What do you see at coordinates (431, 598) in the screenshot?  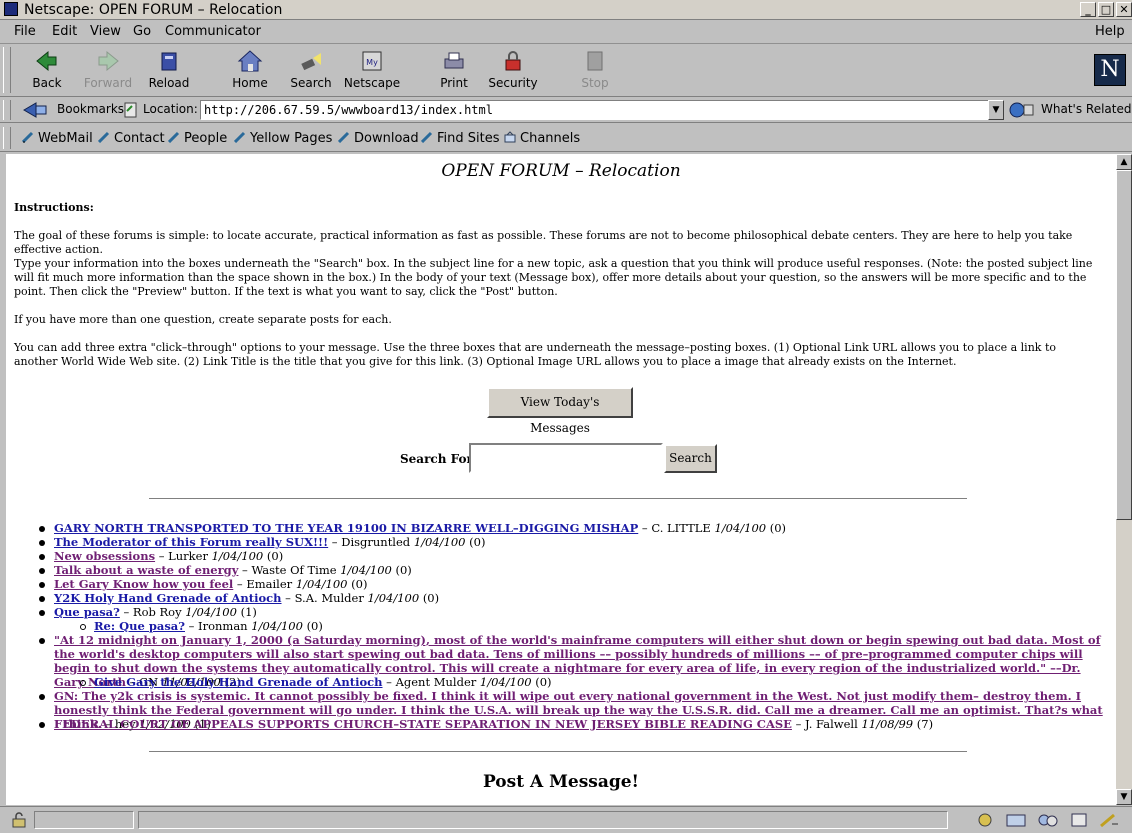 I see `thread-count: (0)` at bounding box center [431, 598].